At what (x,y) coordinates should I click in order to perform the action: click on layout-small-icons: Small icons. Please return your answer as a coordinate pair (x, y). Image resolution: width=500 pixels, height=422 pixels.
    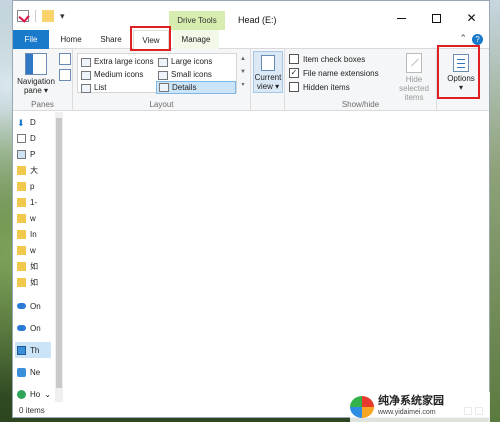
    Looking at the image, I should click on (185, 75).